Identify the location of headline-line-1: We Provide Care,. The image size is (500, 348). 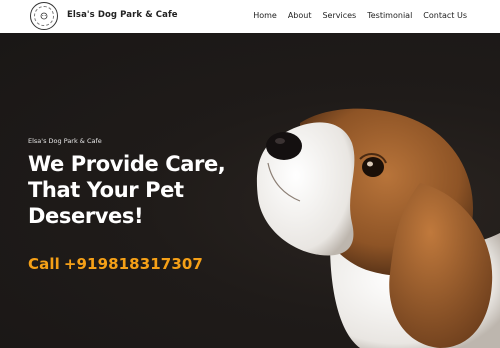
(127, 164).